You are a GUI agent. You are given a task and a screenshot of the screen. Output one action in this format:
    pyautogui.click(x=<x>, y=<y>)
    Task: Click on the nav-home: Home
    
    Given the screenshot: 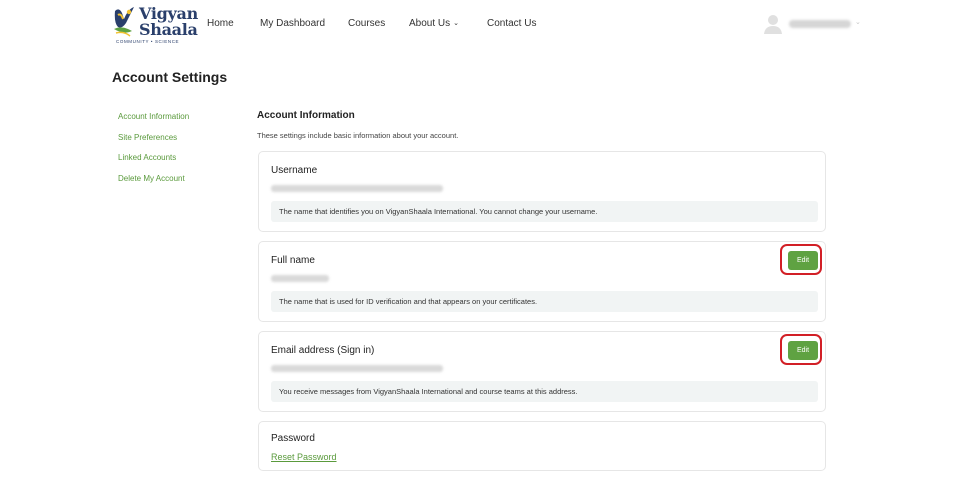 What is the action you would take?
    pyautogui.click(x=220, y=23)
    